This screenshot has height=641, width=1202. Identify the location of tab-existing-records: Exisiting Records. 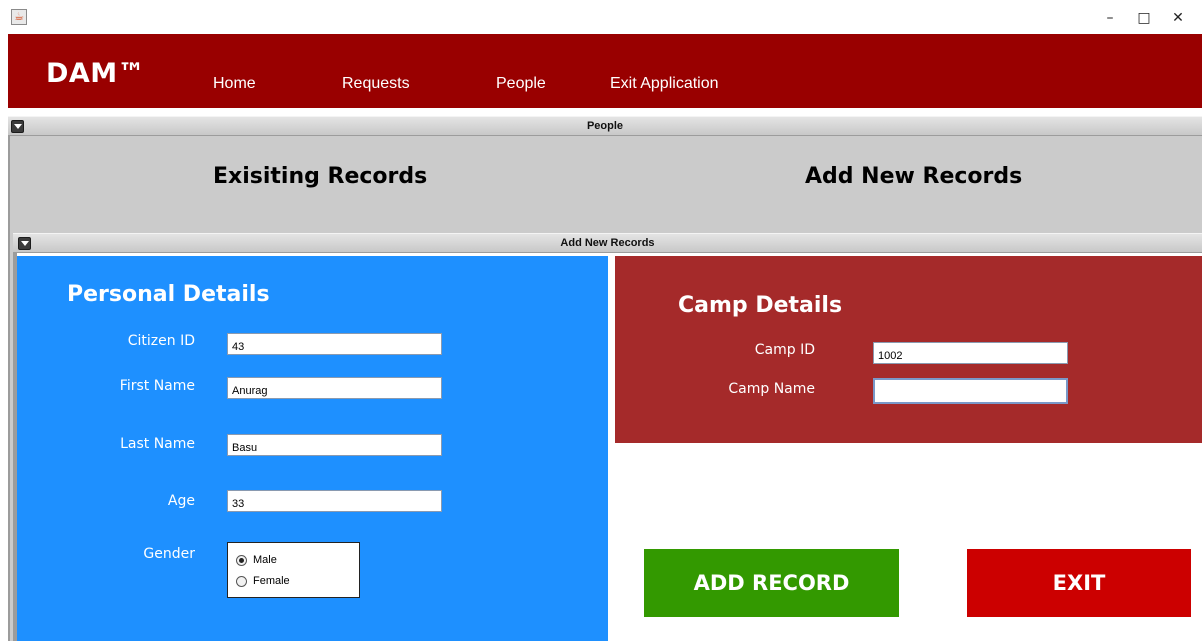
(320, 177).